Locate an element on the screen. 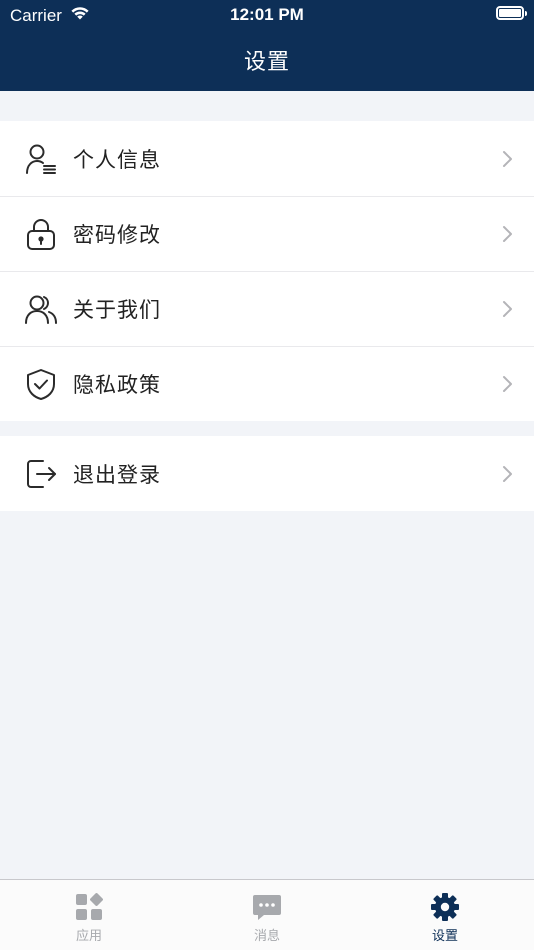 The image size is (534, 950). menu-item-personal-info: 个人信息 is located at coordinates (267, 158).